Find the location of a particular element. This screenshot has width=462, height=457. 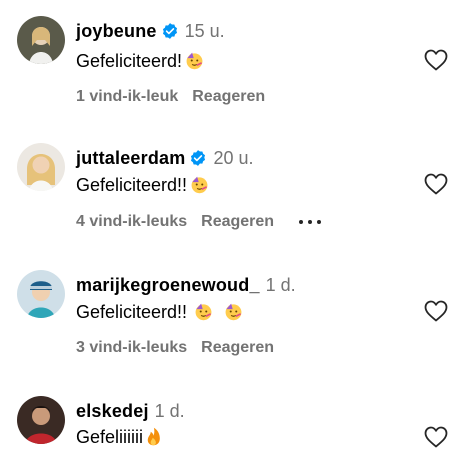

comment-time: 20 u. is located at coordinates (233, 158).